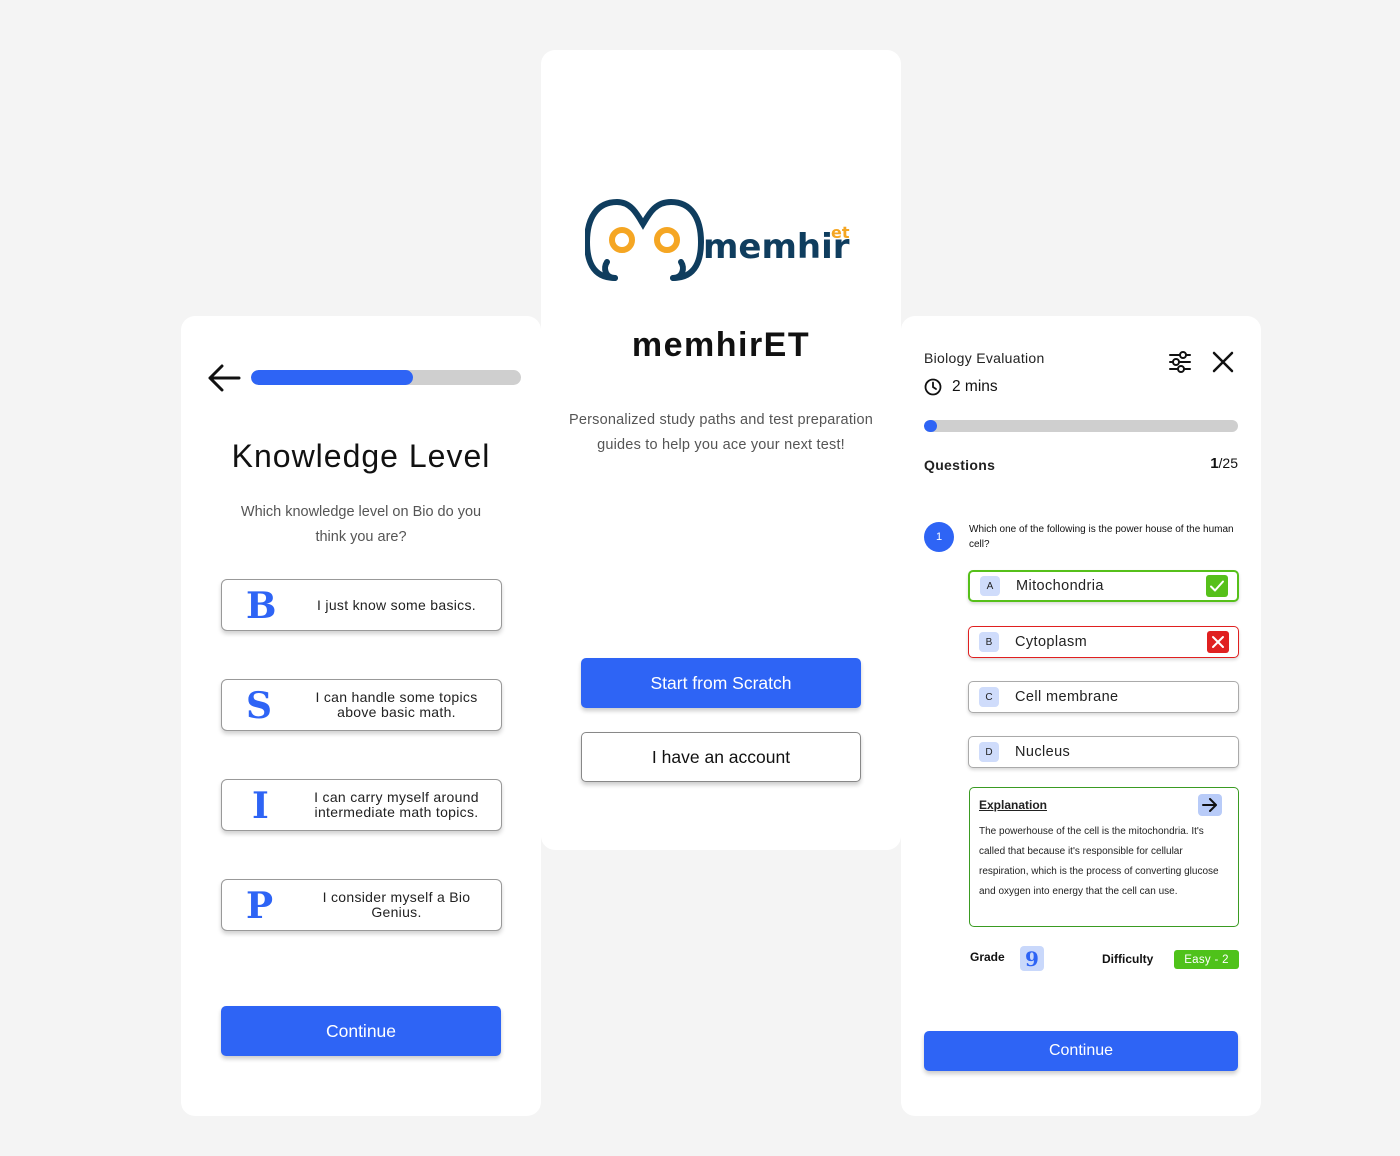 The width and height of the screenshot is (1400, 1156). I want to click on option-text: Cell membrane, so click(1067, 697).